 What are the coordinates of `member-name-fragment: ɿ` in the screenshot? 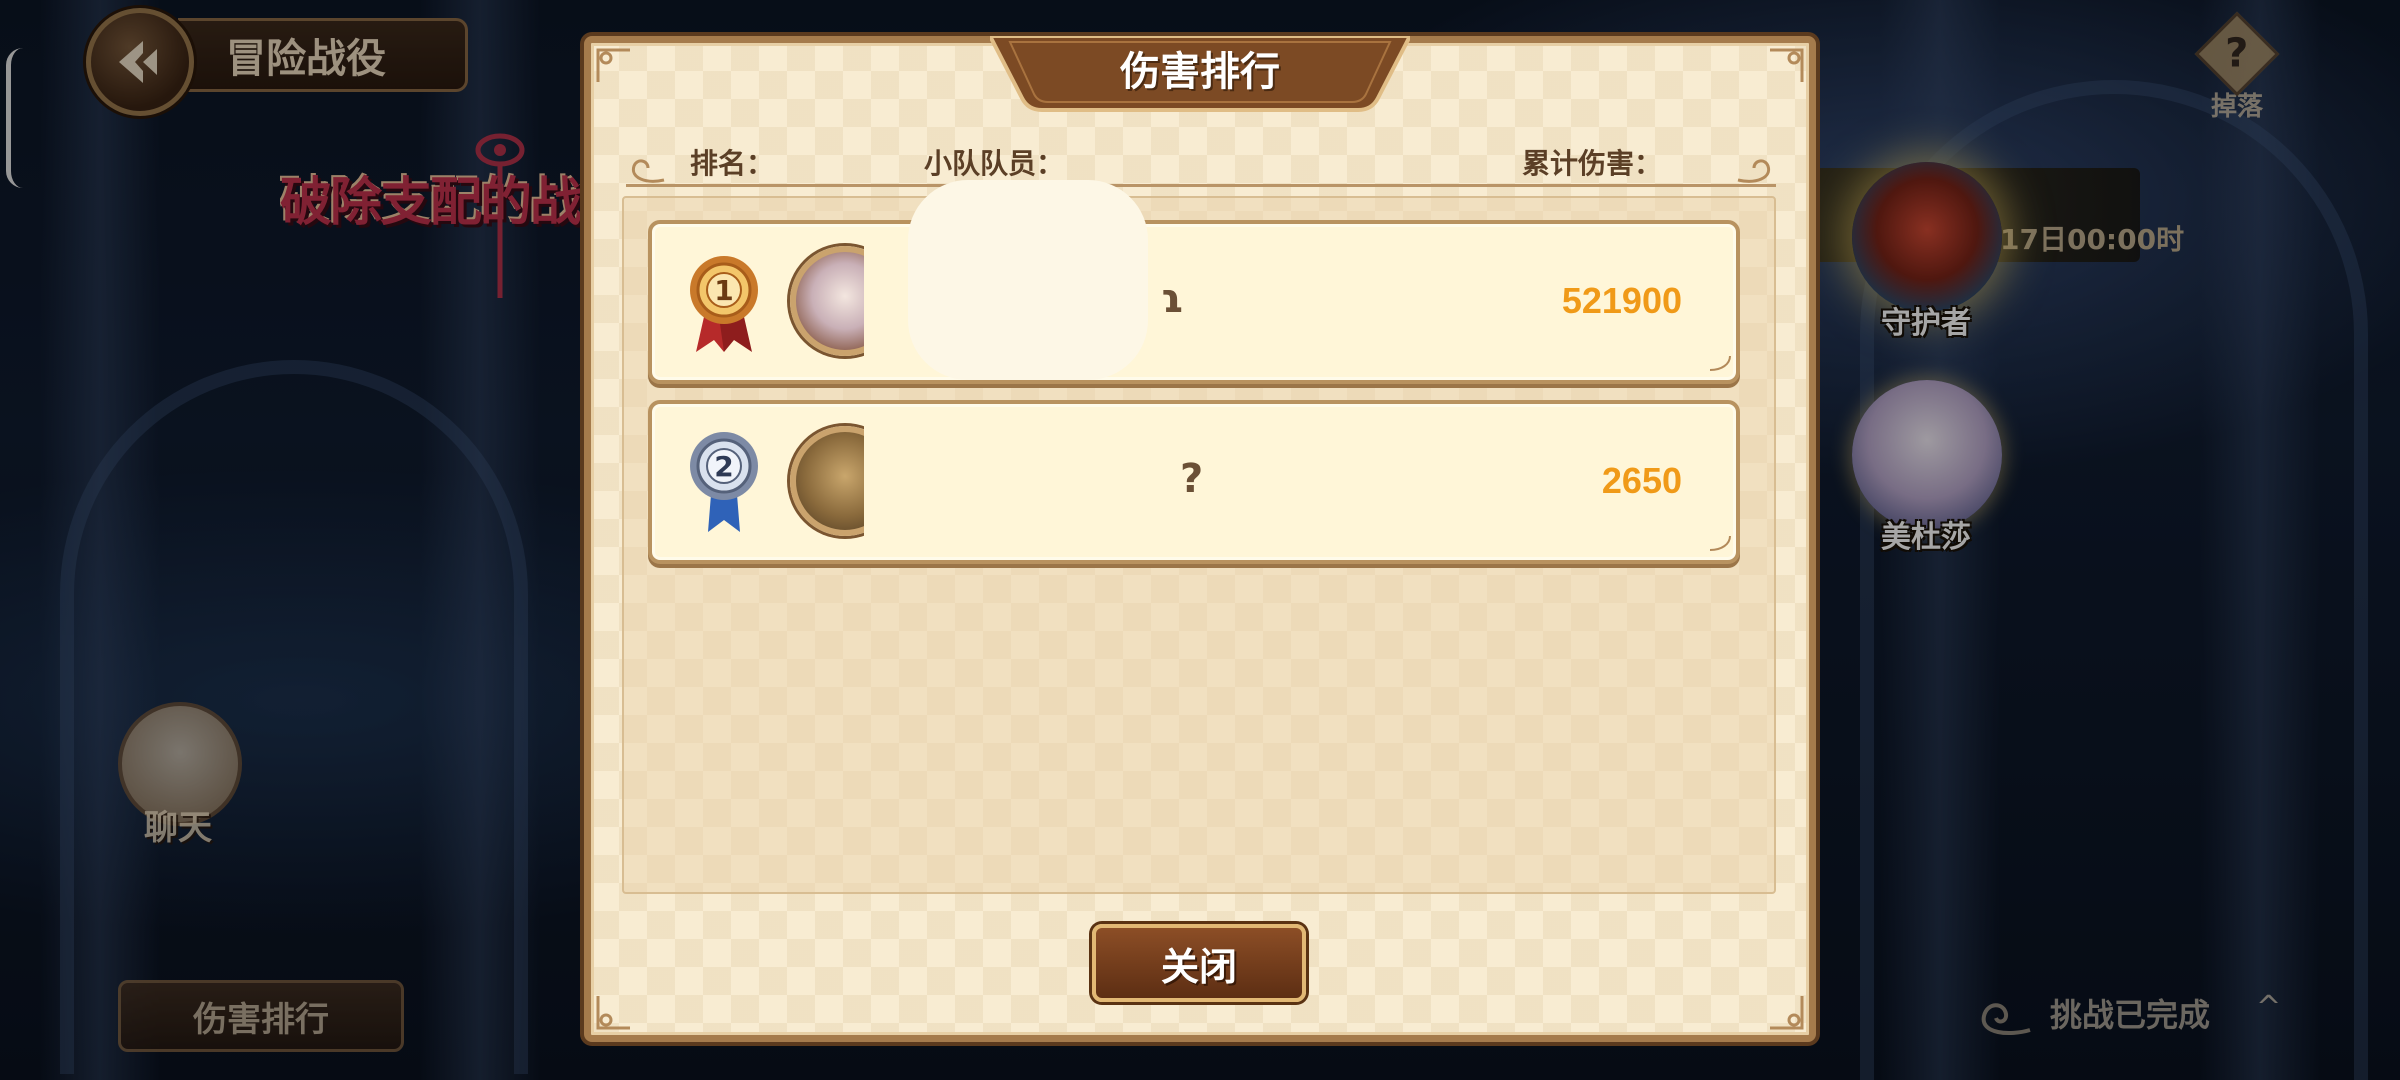 It's located at (1172, 299).